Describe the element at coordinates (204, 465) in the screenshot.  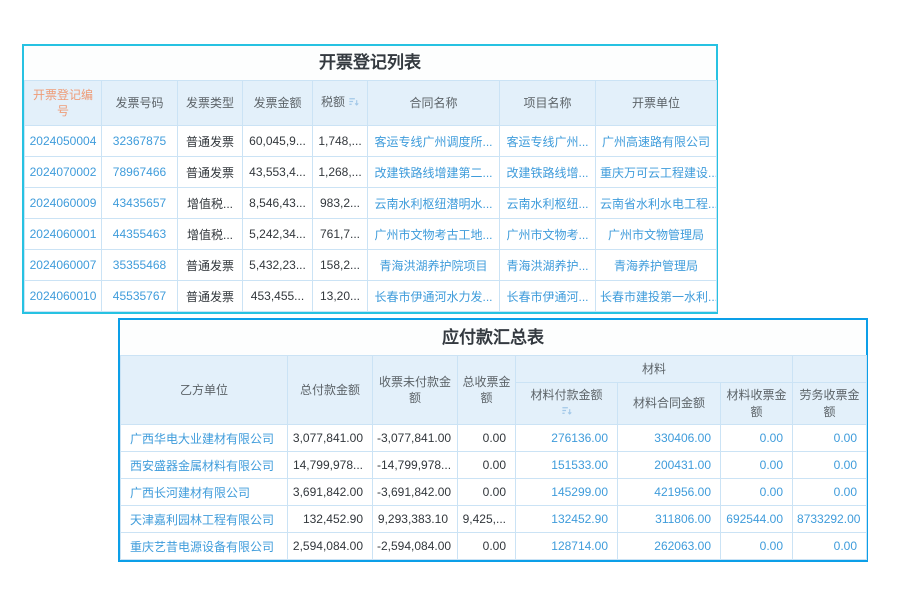
I see `party-name-link: 西安盛器金属材料有限公司` at that location.